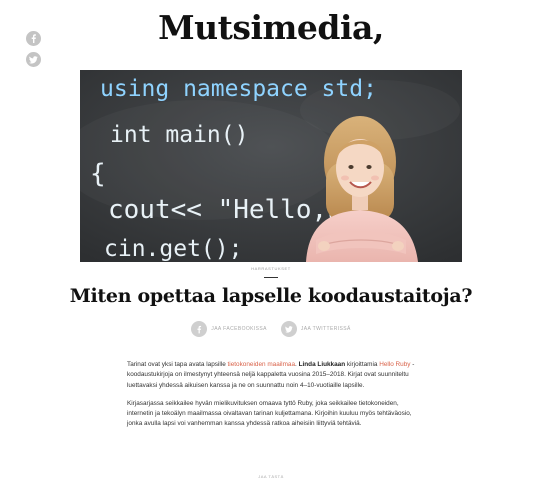 This screenshot has height=480, width=542. Describe the element at coordinates (238, 89) in the screenshot. I see `code-line-1: using namespace std;` at that location.